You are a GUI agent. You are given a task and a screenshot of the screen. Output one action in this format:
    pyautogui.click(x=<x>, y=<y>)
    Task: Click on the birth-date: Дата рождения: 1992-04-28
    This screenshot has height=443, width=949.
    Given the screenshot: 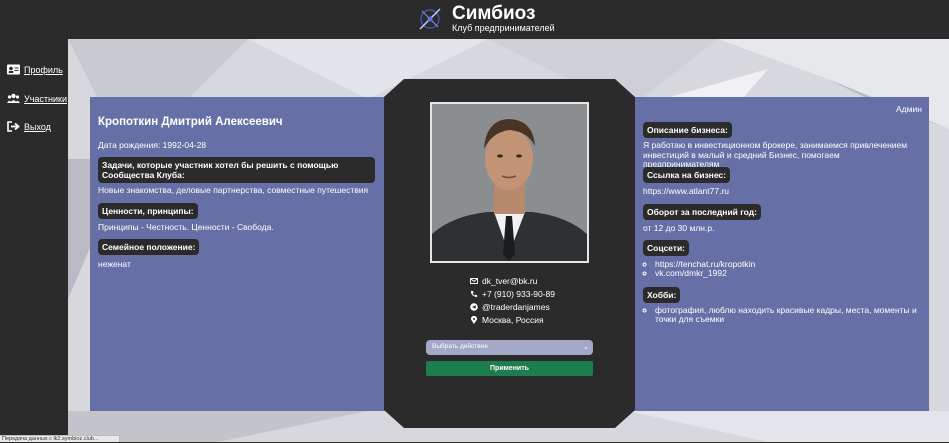 What is the action you would take?
    pyautogui.click(x=152, y=145)
    